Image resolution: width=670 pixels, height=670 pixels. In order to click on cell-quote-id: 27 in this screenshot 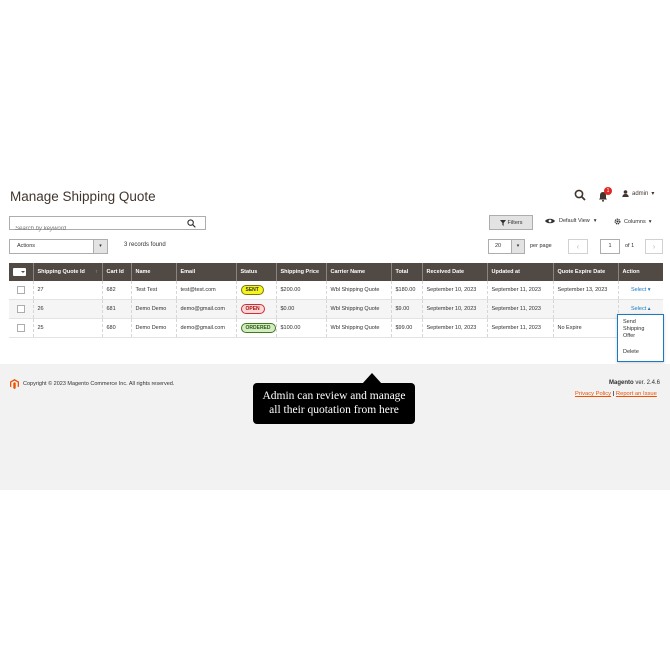, I will do `click(67, 290)`.